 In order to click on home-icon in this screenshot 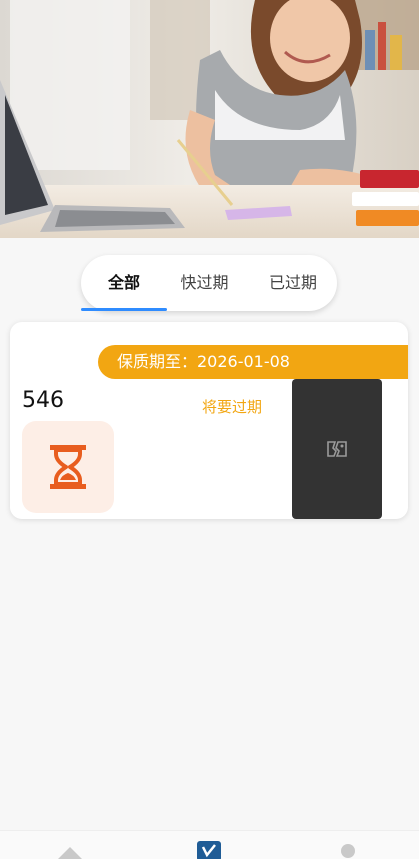, I will do `click(70, 853)`.